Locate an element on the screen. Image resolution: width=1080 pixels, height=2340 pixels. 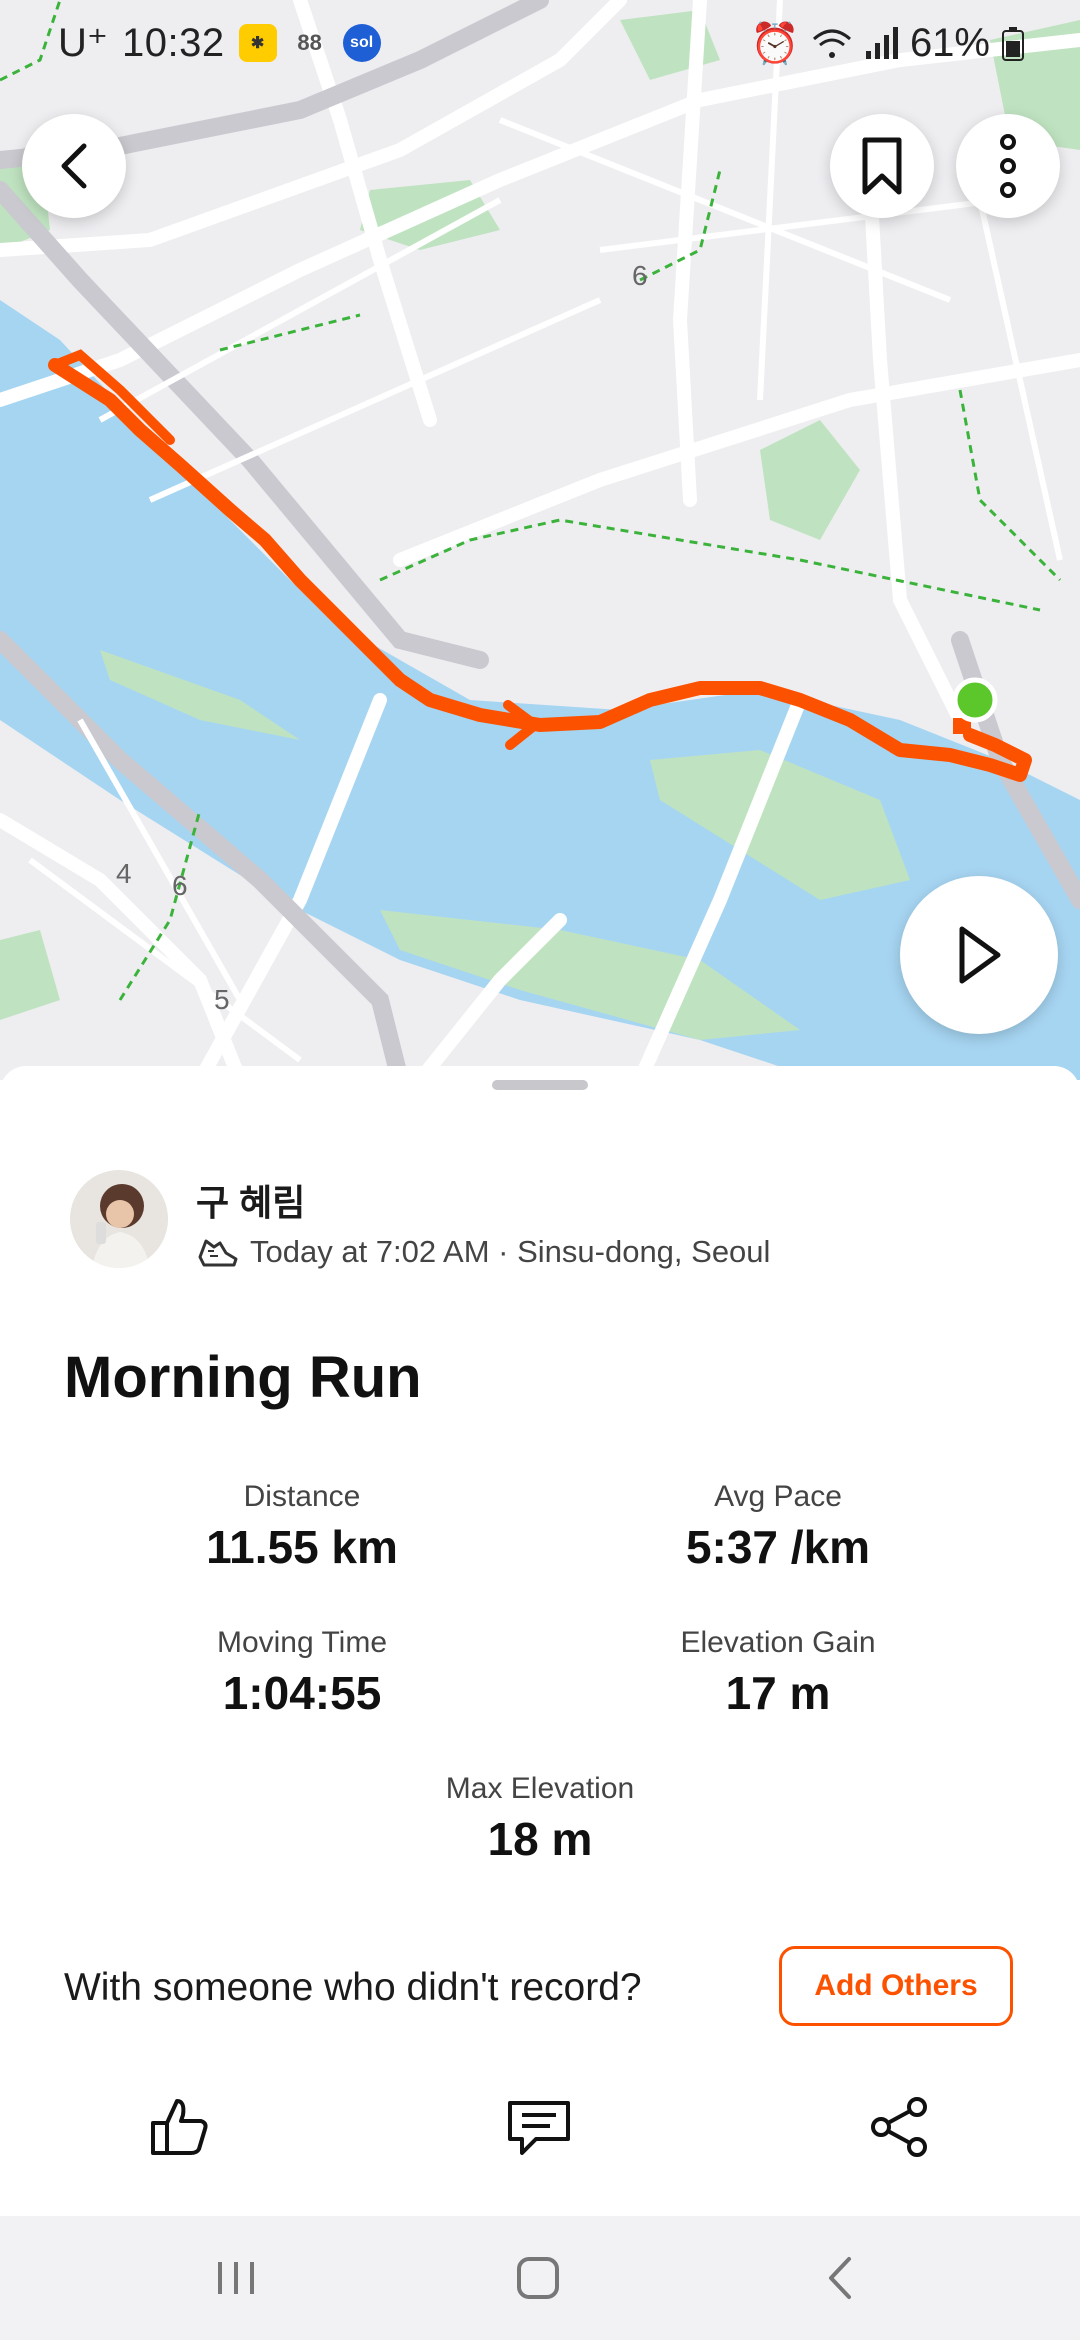
stat-value: 18 m is located at coordinates (540, 1839).